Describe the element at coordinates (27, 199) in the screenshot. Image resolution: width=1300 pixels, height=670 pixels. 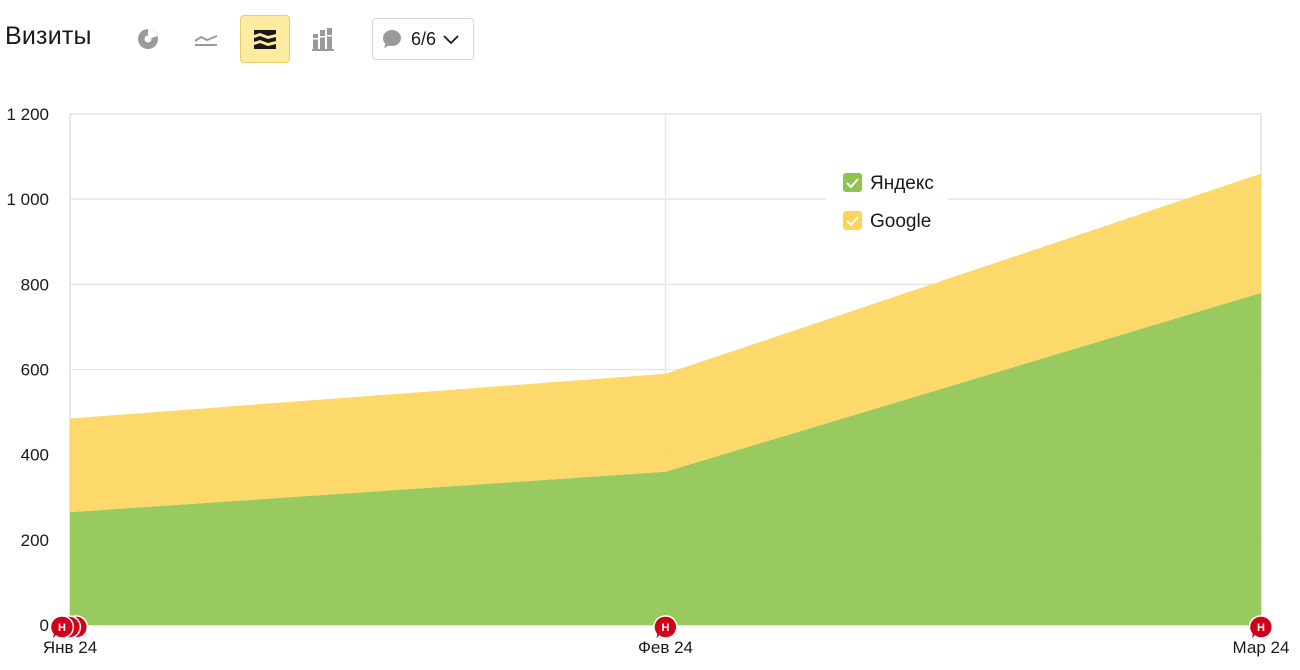
I see `y-tick-label: 1 000` at that location.